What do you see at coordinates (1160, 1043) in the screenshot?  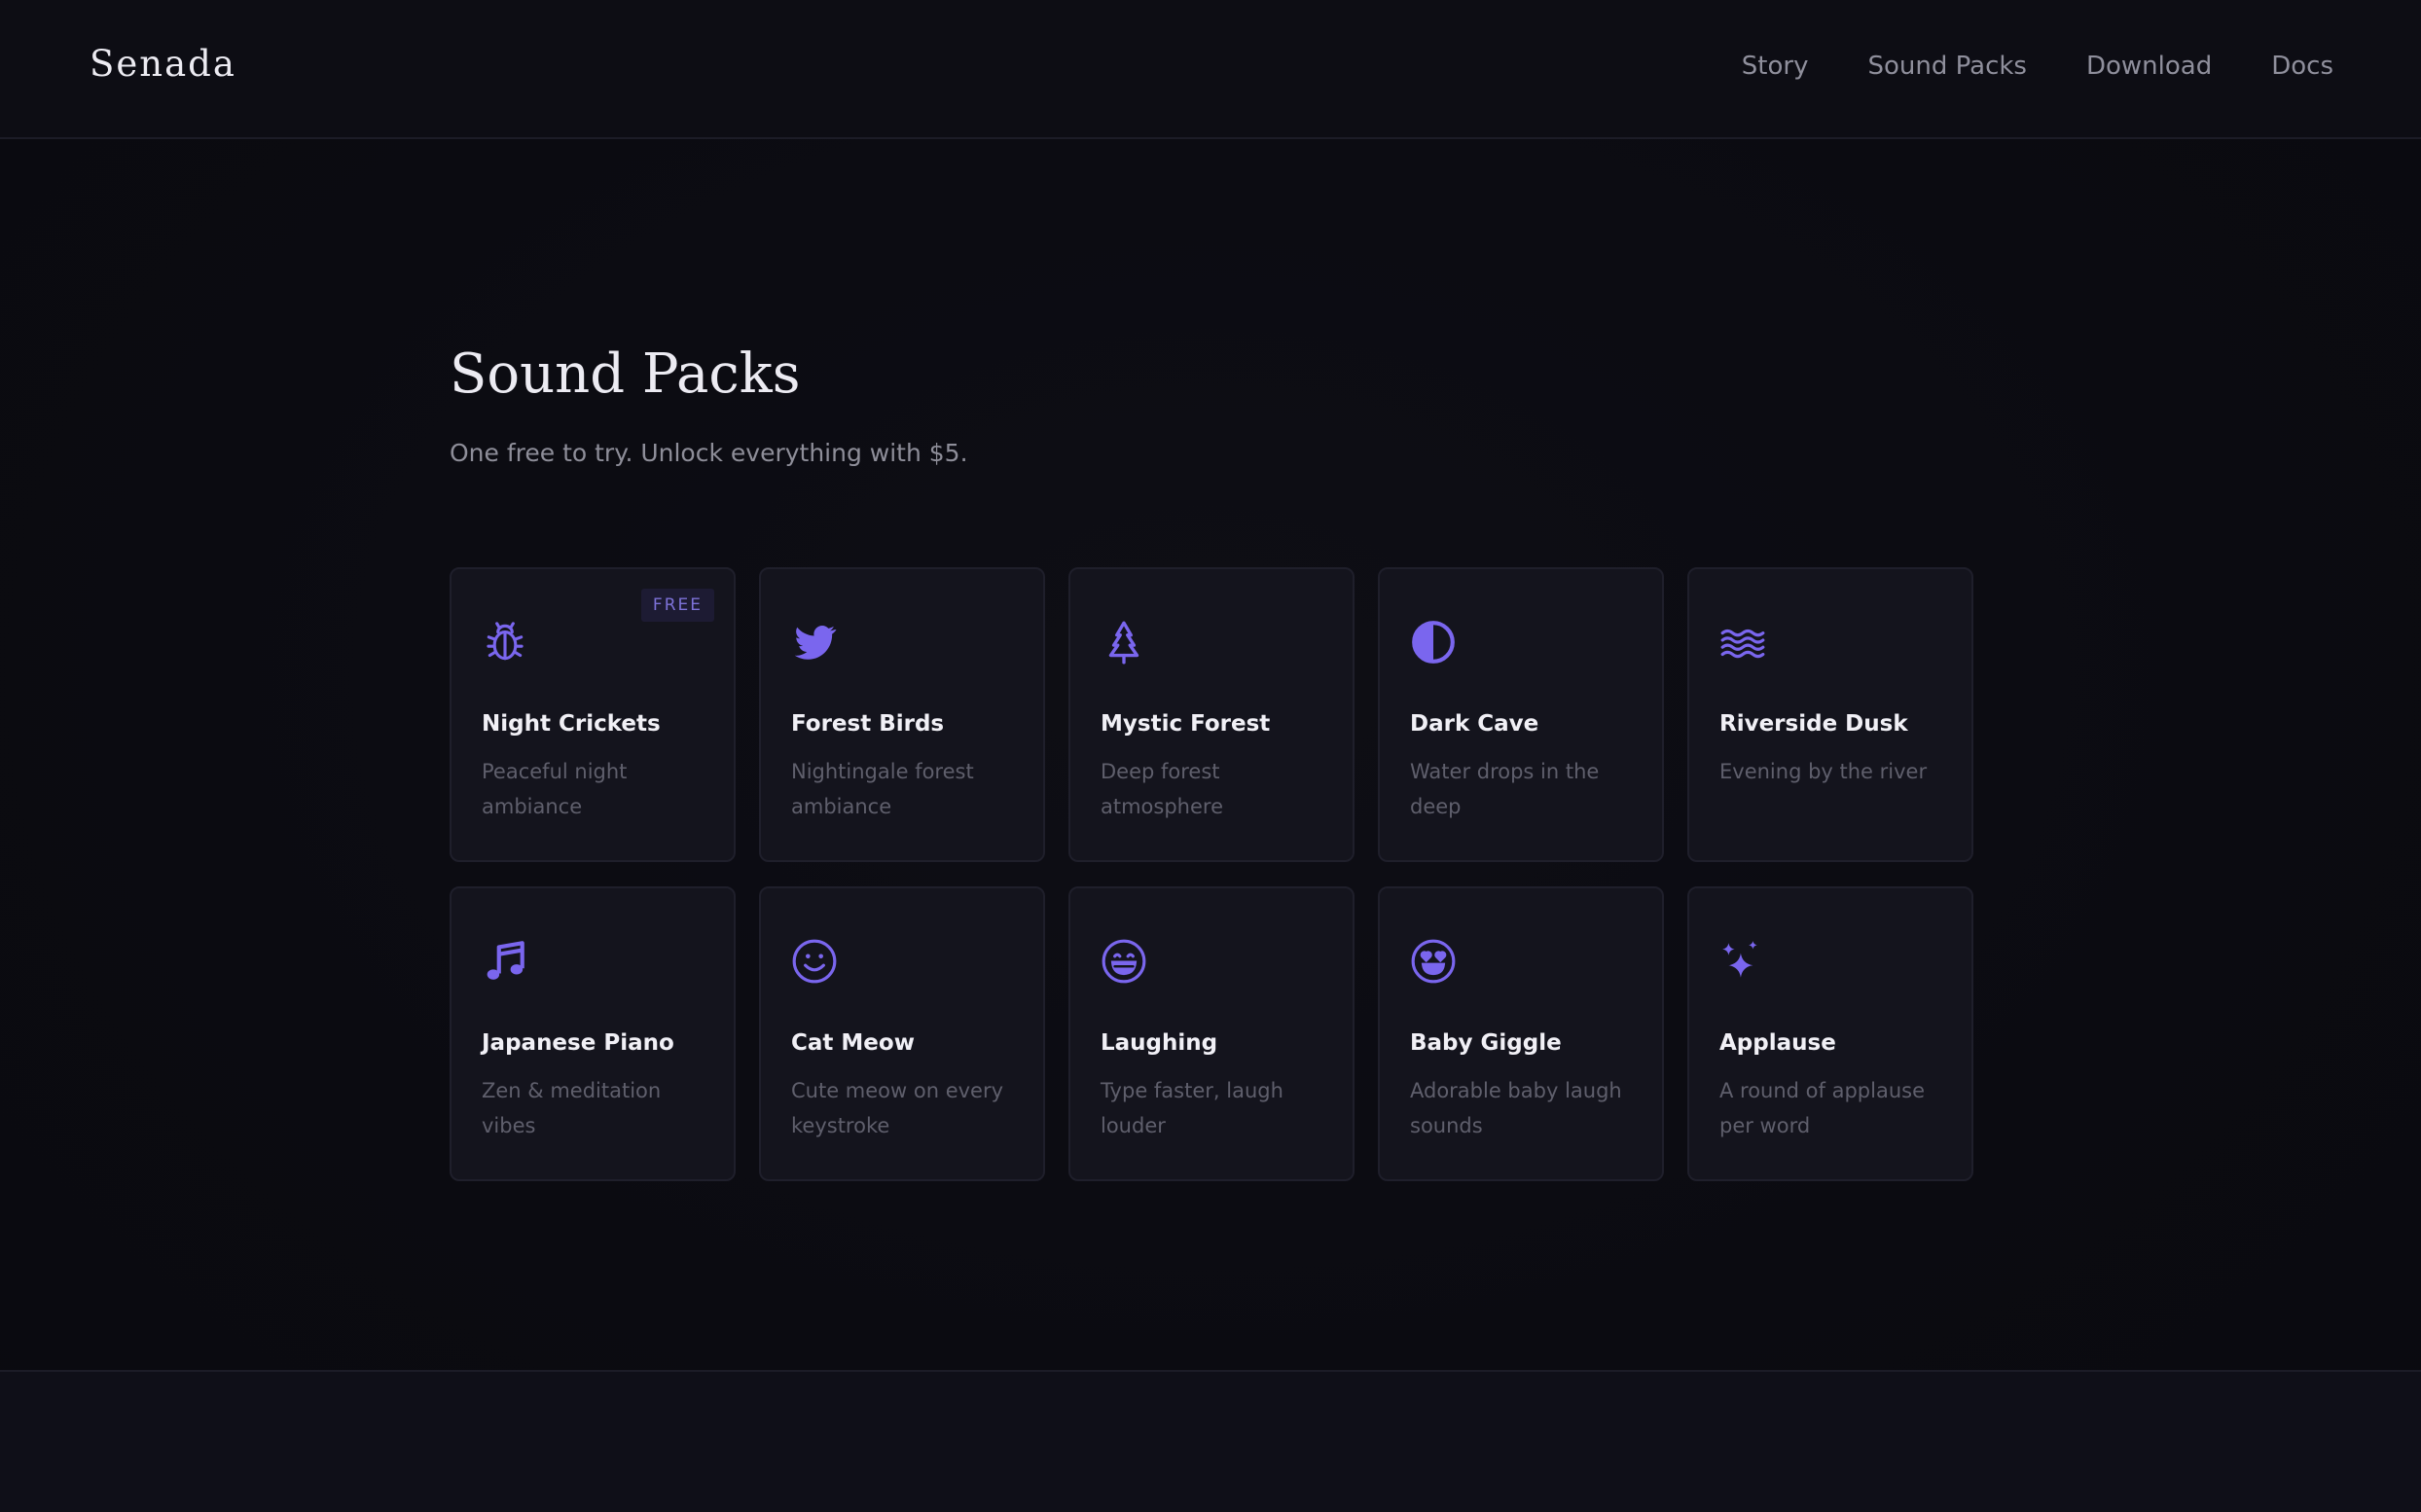 I see `pack-name: Laughing` at bounding box center [1160, 1043].